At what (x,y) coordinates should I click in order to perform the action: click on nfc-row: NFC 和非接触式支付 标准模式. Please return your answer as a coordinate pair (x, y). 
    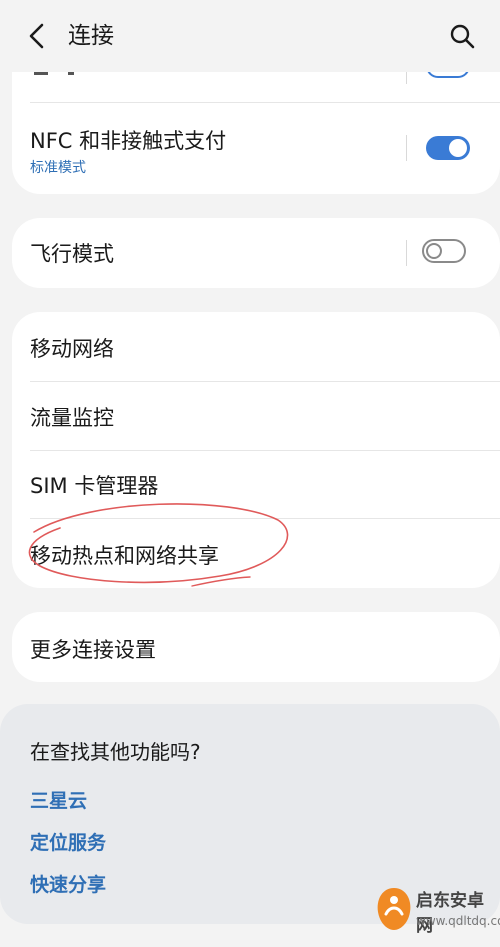
    Looking at the image, I should click on (256, 148).